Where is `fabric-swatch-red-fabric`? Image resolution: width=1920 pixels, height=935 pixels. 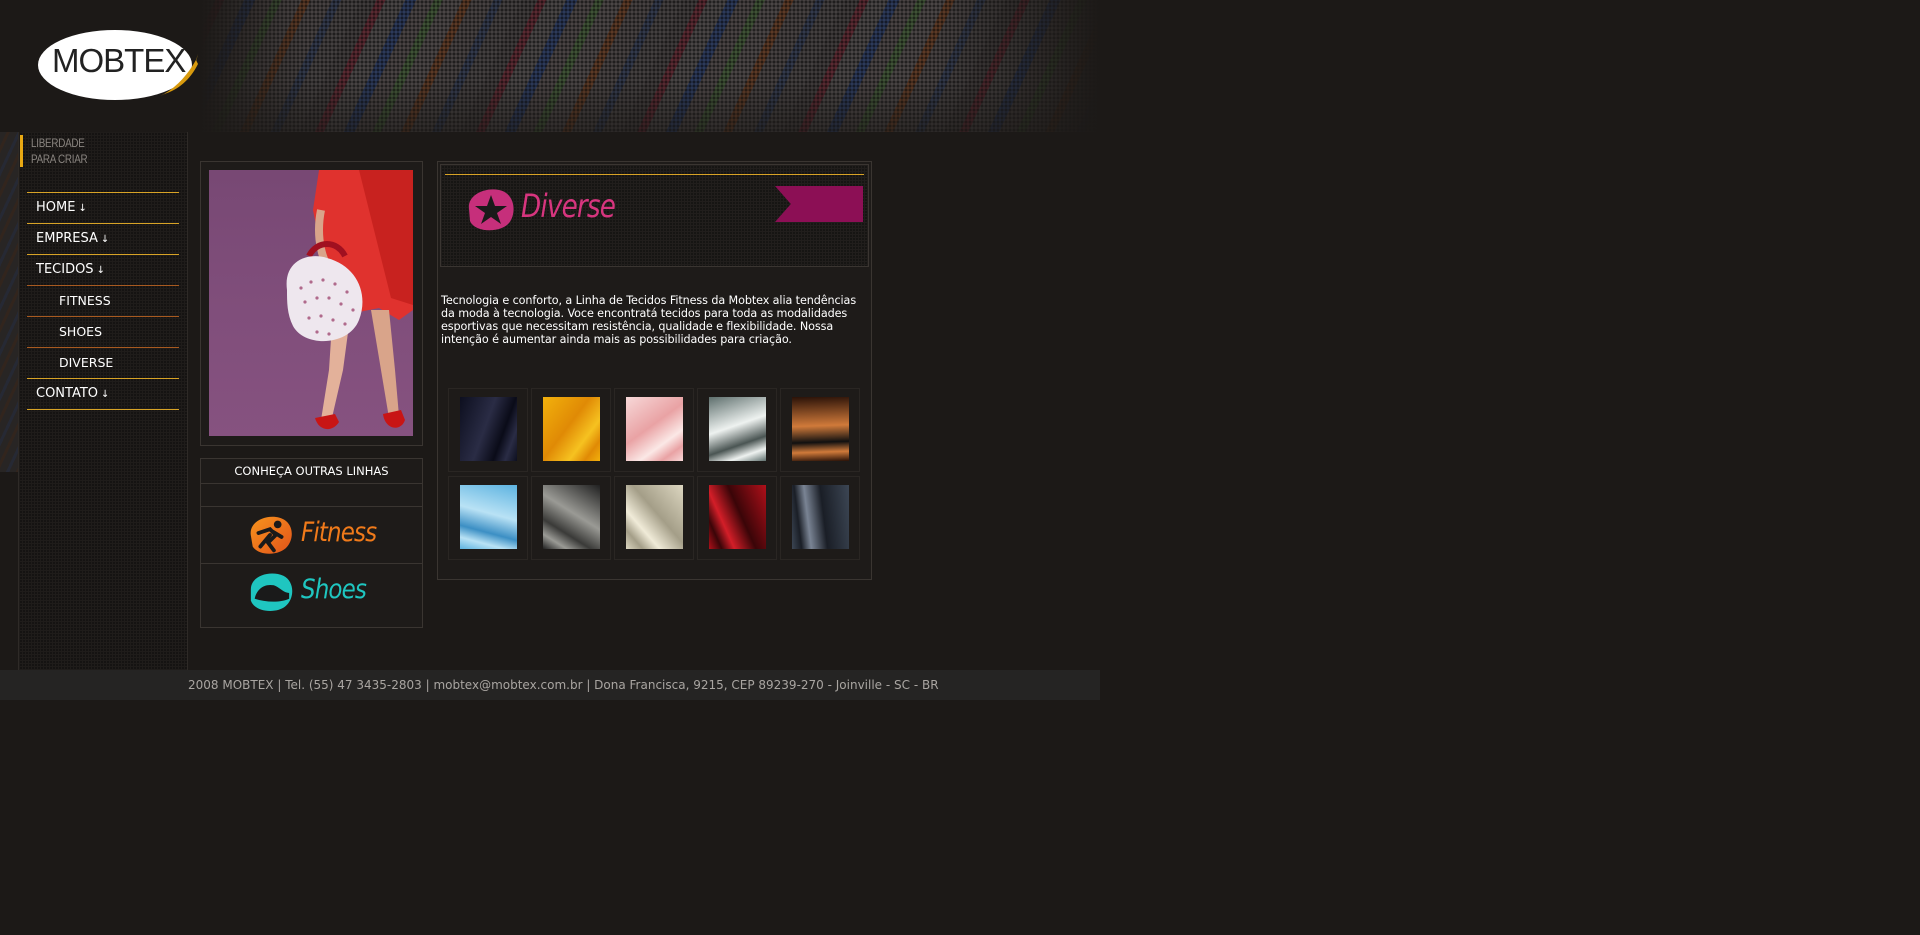 fabric-swatch-red-fabric is located at coordinates (737, 517).